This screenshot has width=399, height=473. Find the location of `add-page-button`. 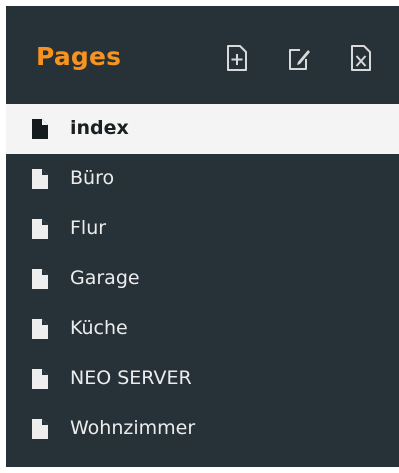

add-page-button is located at coordinates (237, 58).